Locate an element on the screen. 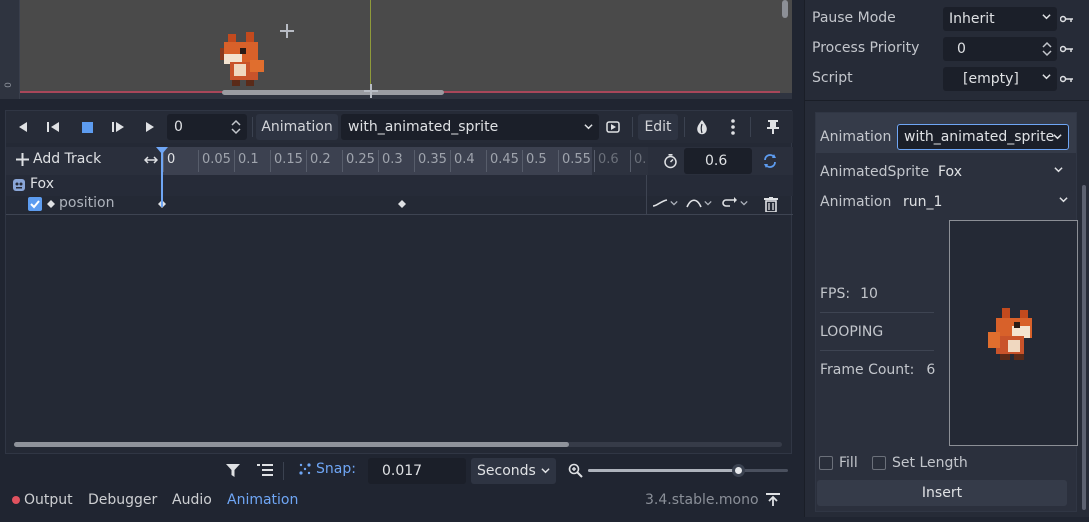 Image resolution: width=1089 pixels, height=522 pixels. filter-icon is located at coordinates (233, 470).